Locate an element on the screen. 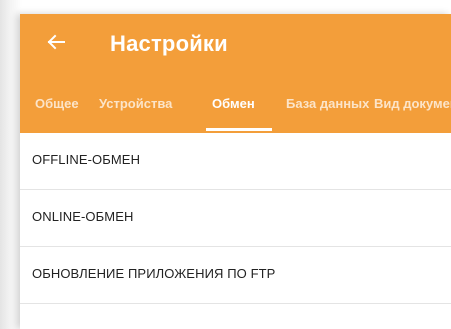 This screenshot has width=451, height=329. active-tab-indicator is located at coordinates (239, 129).